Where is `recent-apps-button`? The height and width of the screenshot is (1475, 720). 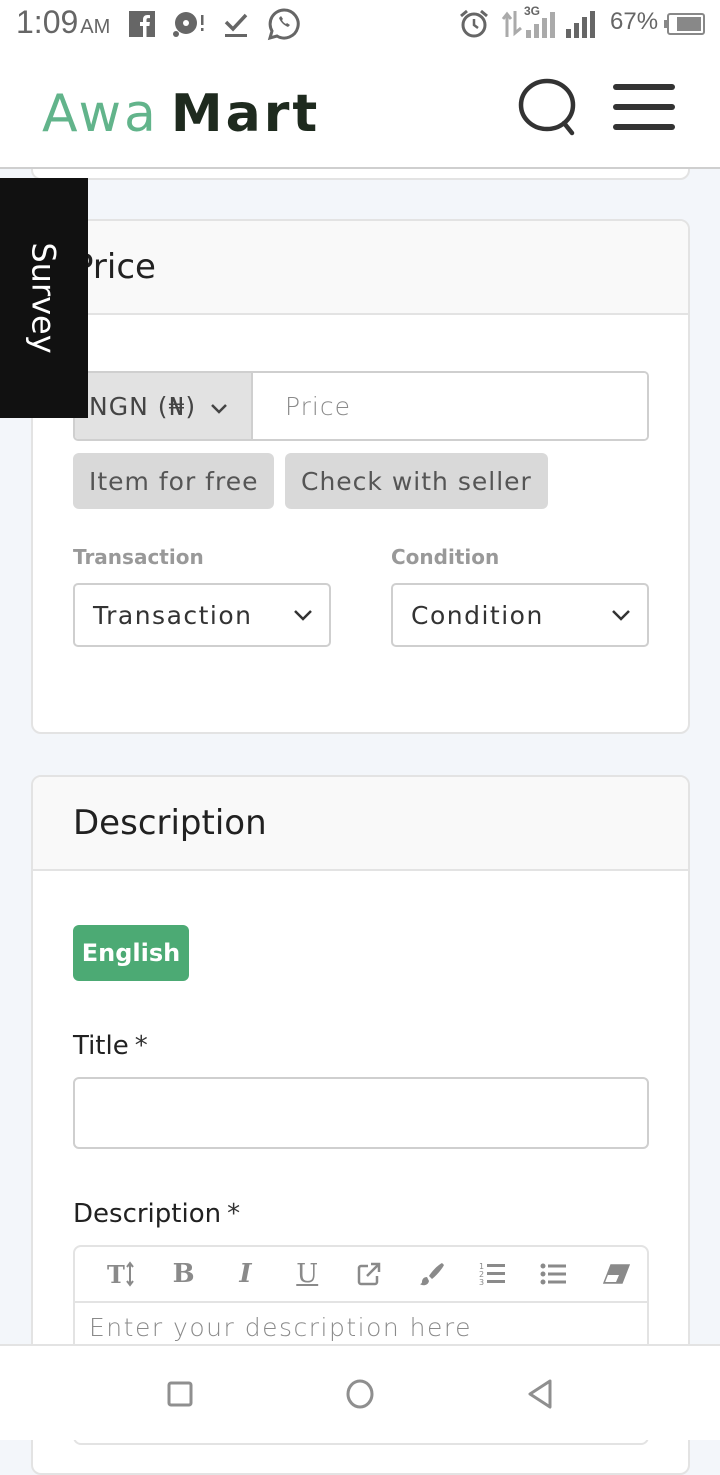 recent-apps-button is located at coordinates (180, 1394).